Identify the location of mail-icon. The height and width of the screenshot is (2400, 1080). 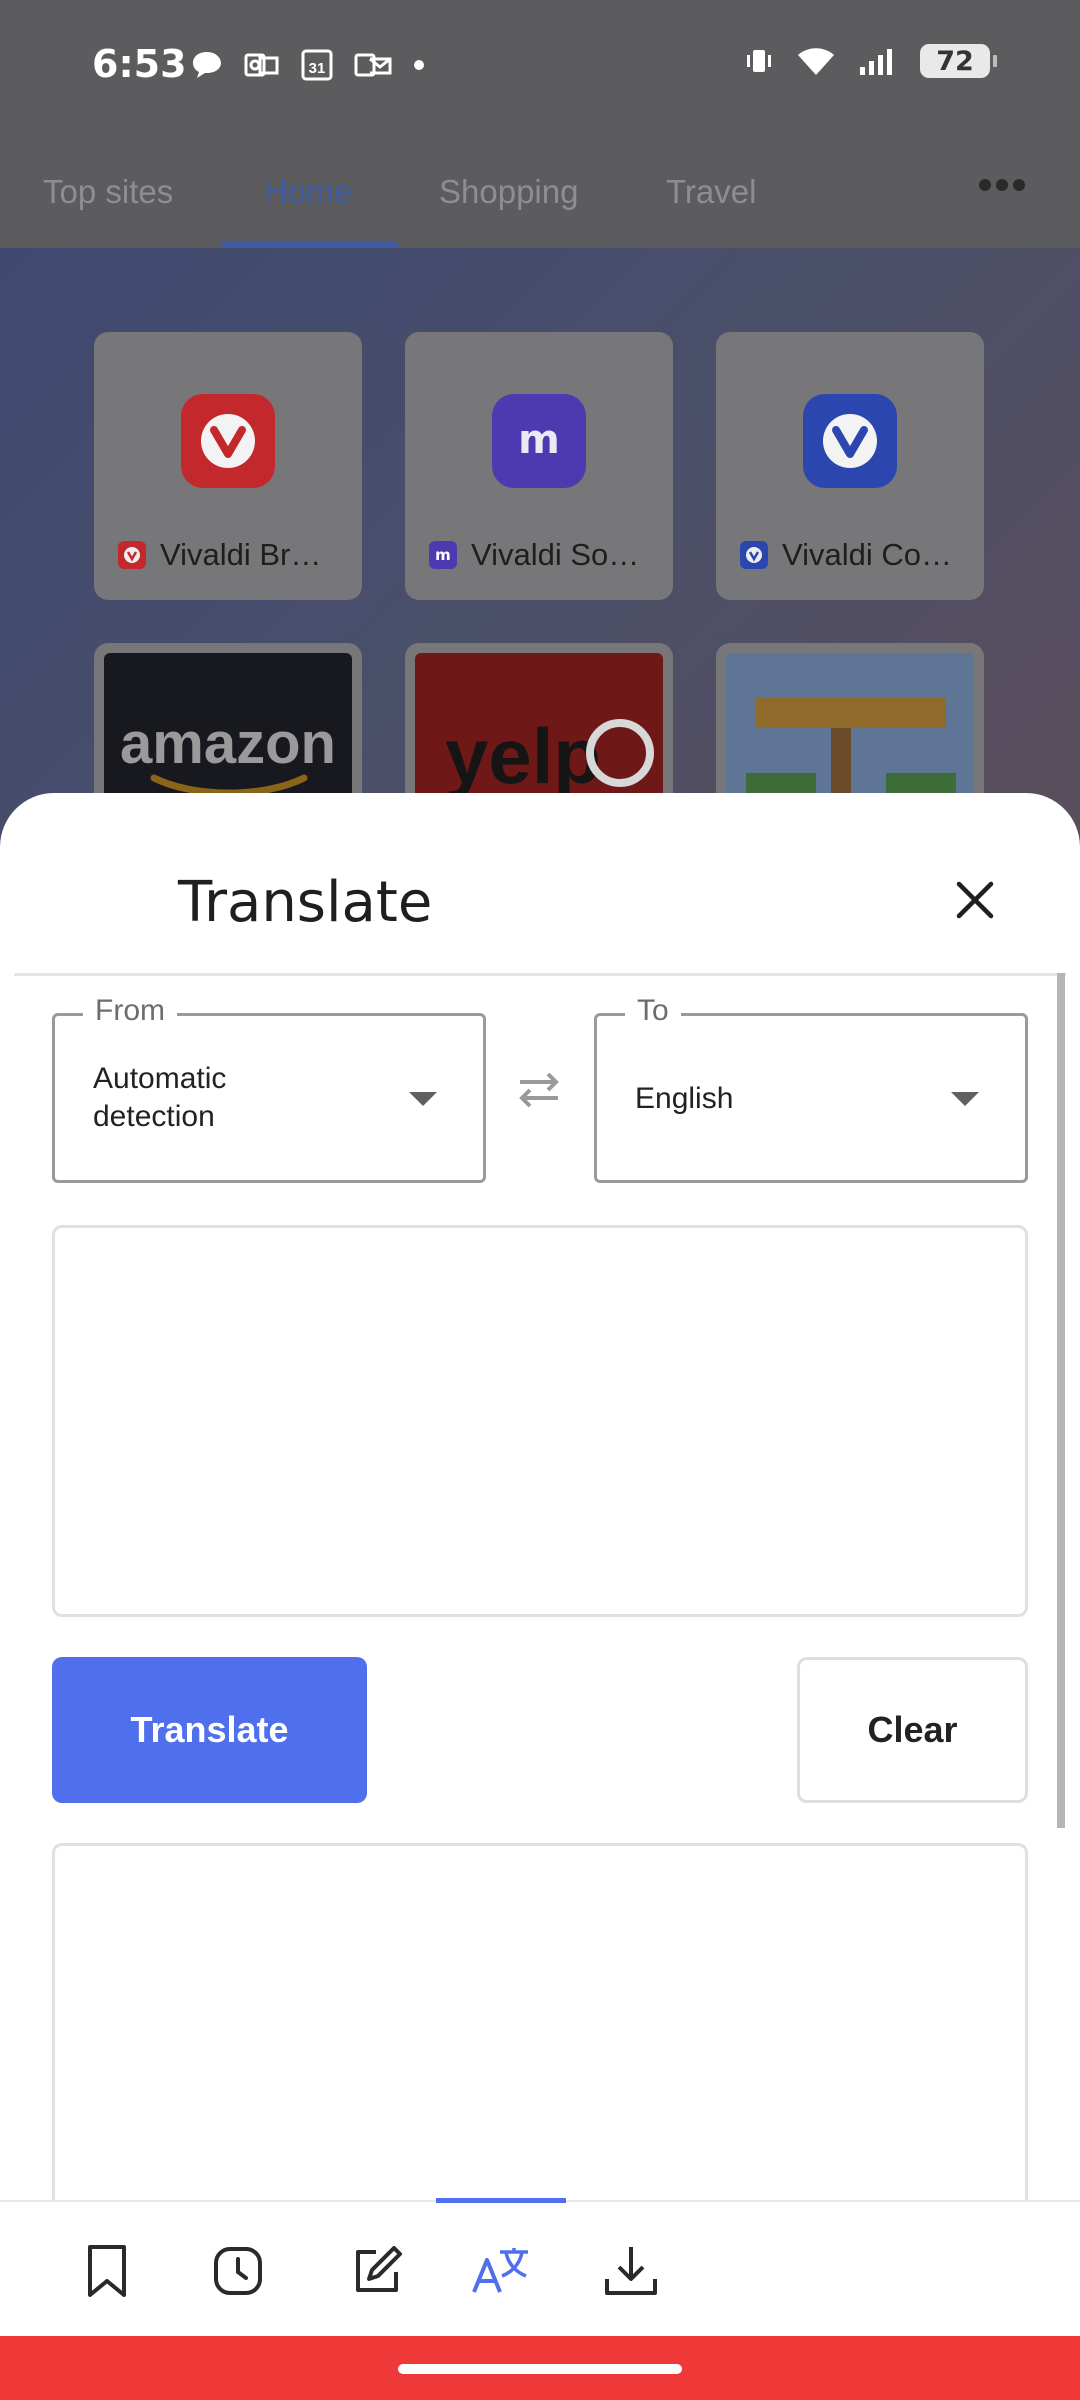
(373, 65).